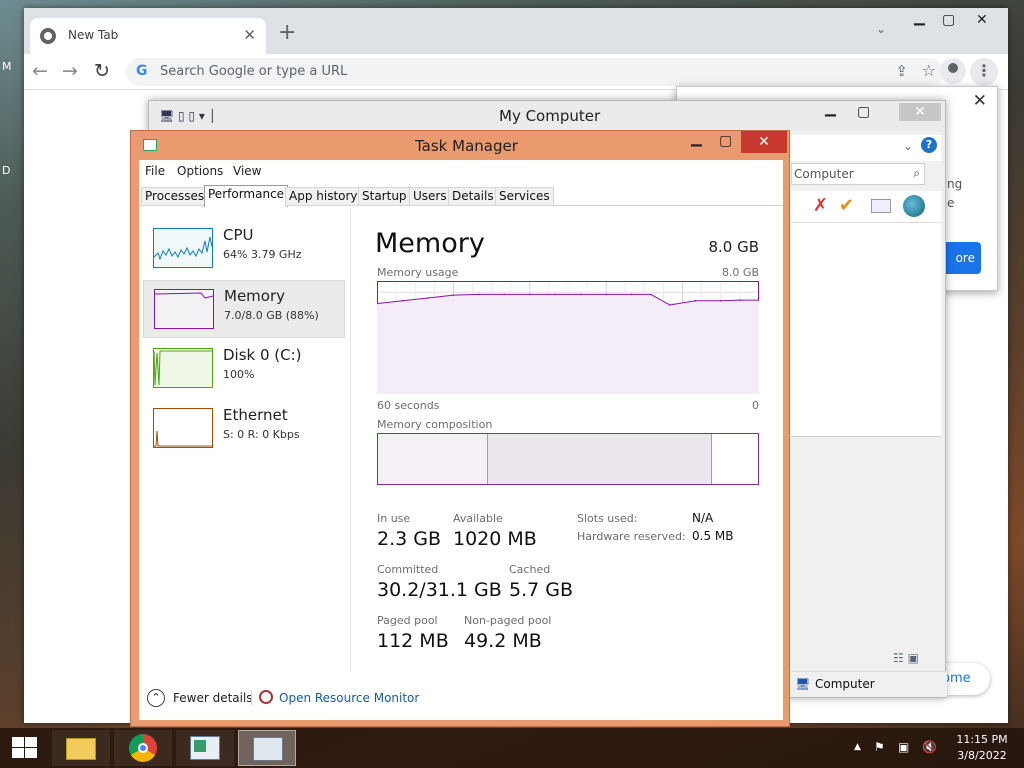 This screenshot has width=1024, height=768. I want to click on close-popup-icon: ✕, so click(980, 101).